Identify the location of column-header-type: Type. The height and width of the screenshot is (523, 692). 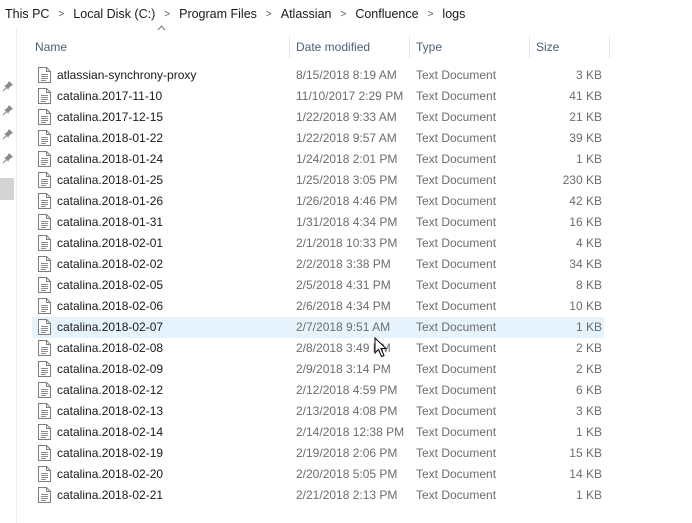
(470, 47).